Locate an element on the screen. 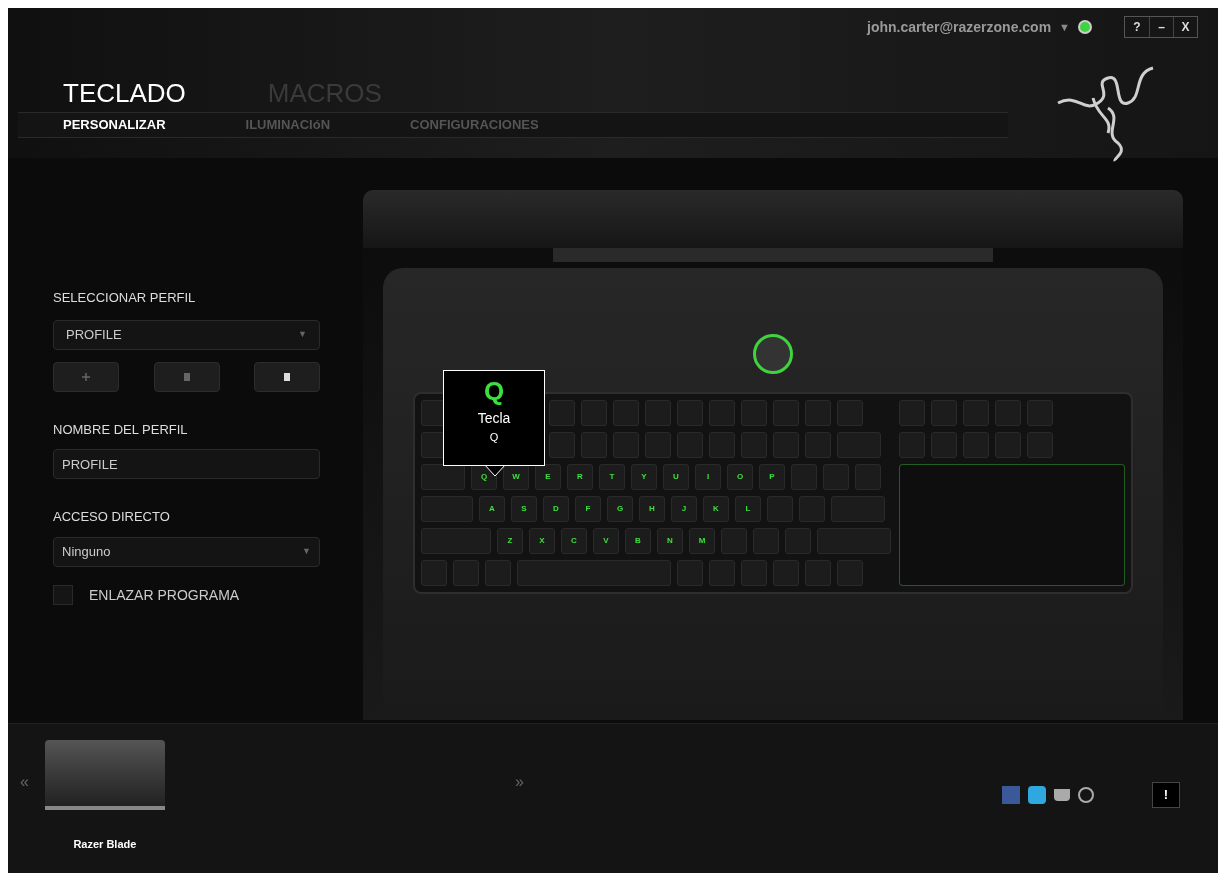 Image resolution: width=1226 pixels, height=881 pixels. key: J is located at coordinates (684, 509).